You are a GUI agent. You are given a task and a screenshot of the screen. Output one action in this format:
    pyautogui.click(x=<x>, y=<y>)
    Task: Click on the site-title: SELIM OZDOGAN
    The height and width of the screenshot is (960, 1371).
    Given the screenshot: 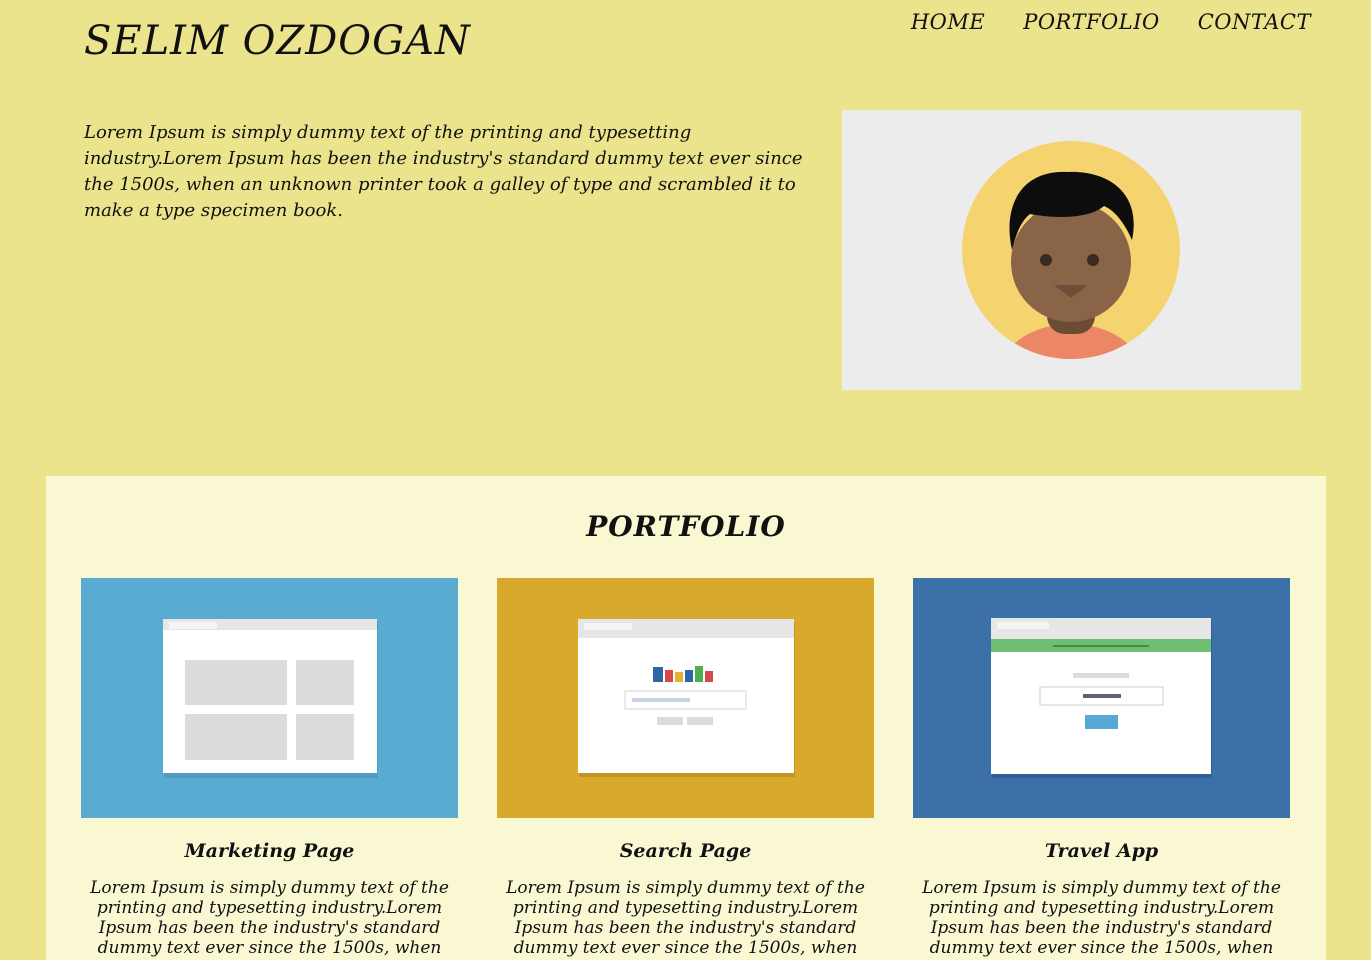 What is the action you would take?
    pyautogui.click(x=277, y=41)
    